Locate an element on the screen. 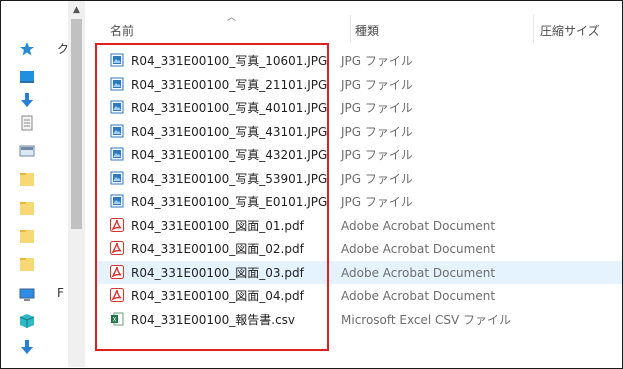 The height and width of the screenshot is (369, 623). file-name: R04_331E00100_図面_01.pdf is located at coordinates (217, 226).